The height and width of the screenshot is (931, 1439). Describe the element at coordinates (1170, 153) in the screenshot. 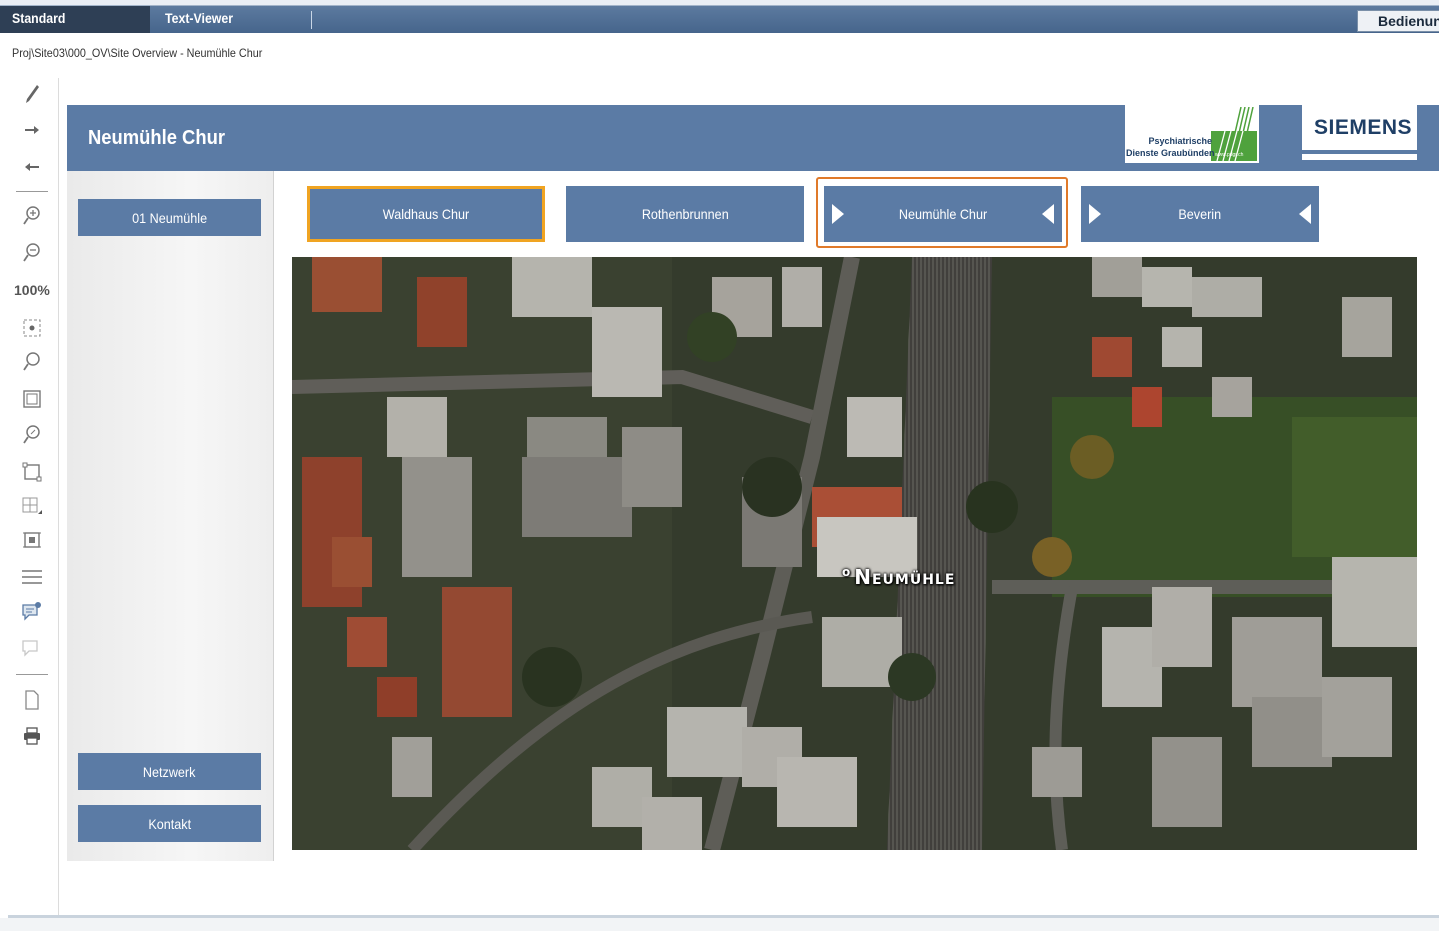

I see `pdgr-logo-line2: Dienste Graubünden` at that location.